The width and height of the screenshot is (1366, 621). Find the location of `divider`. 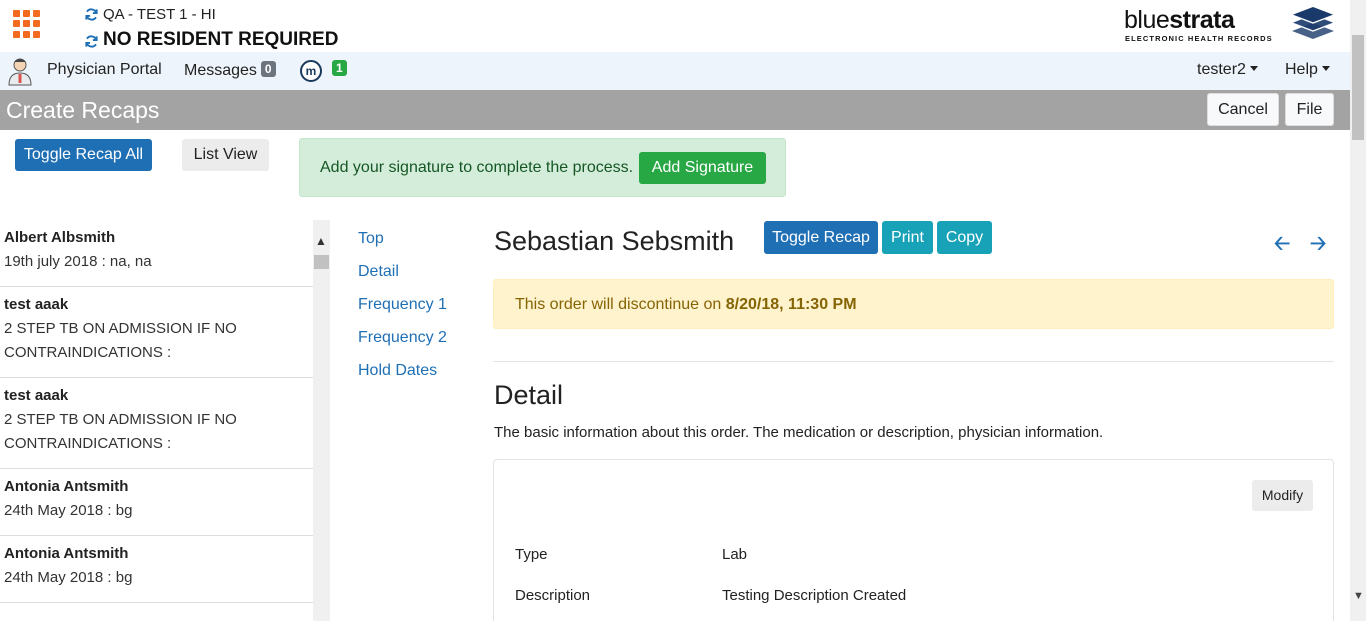

divider is located at coordinates (913, 361).